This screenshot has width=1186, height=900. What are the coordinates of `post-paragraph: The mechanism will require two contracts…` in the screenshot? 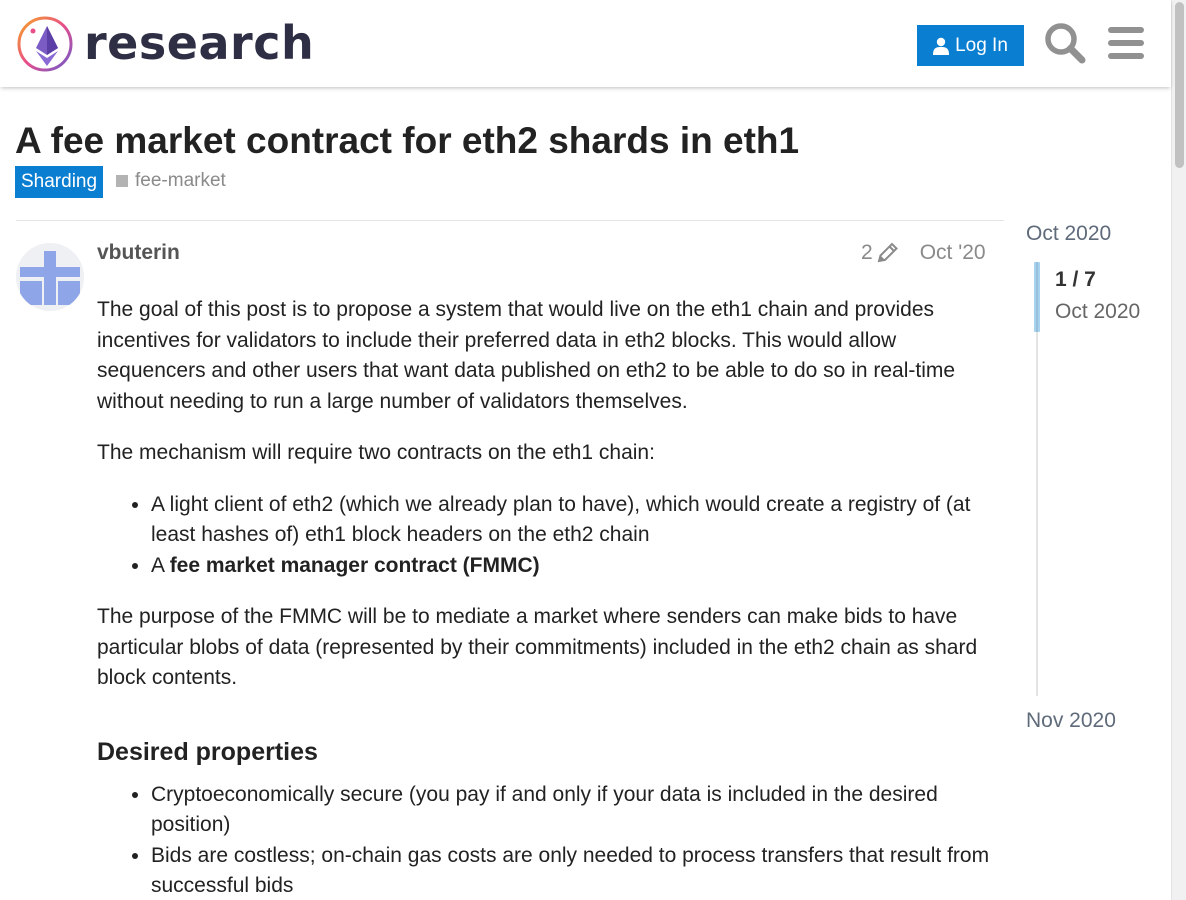 It's located at (376, 452).